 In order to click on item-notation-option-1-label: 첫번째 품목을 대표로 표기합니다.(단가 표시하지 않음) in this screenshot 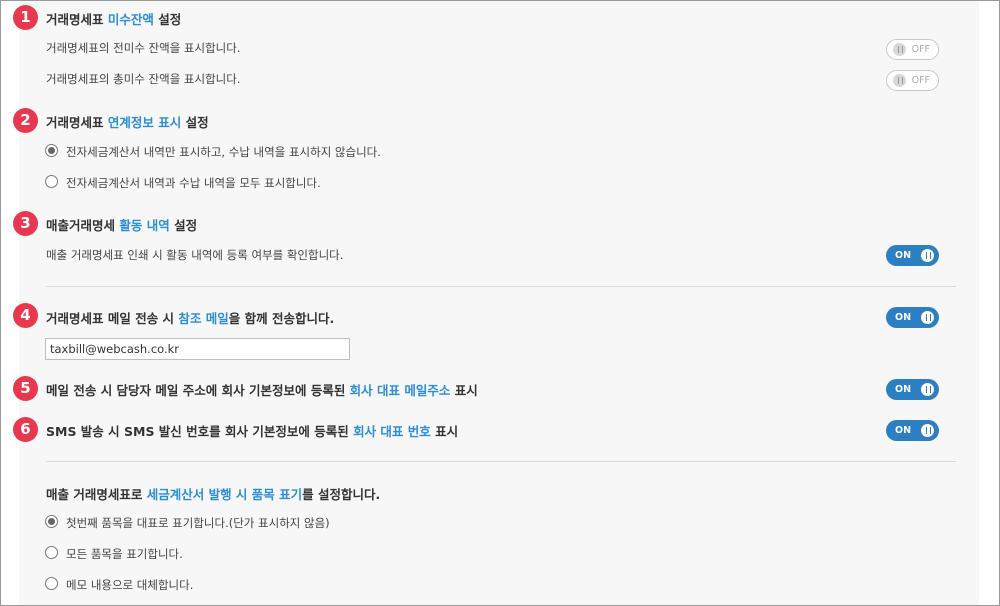, I will do `click(198, 523)`.